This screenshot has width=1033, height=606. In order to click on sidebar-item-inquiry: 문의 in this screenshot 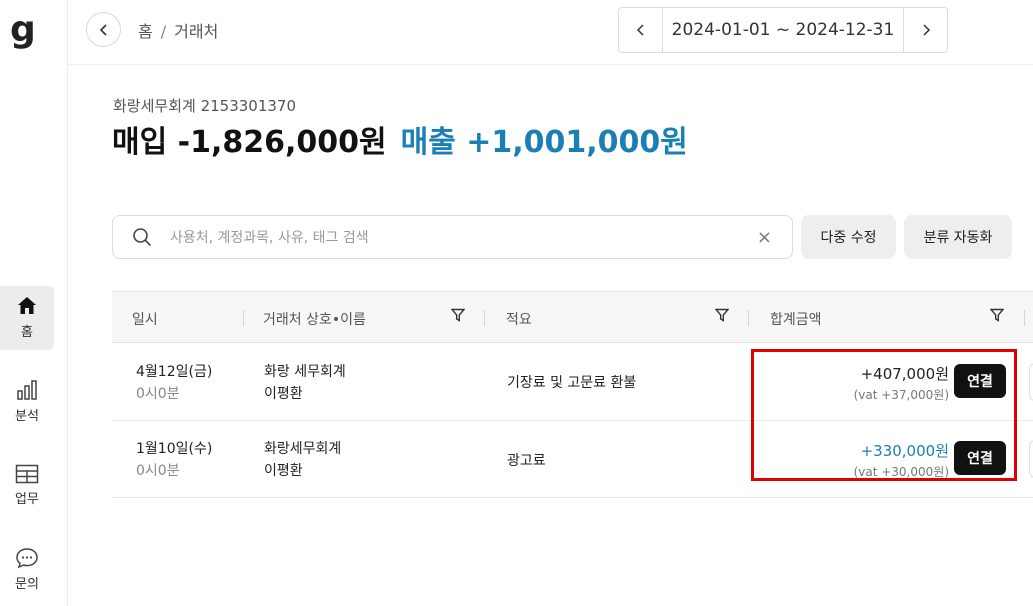, I will do `click(27, 574)`.